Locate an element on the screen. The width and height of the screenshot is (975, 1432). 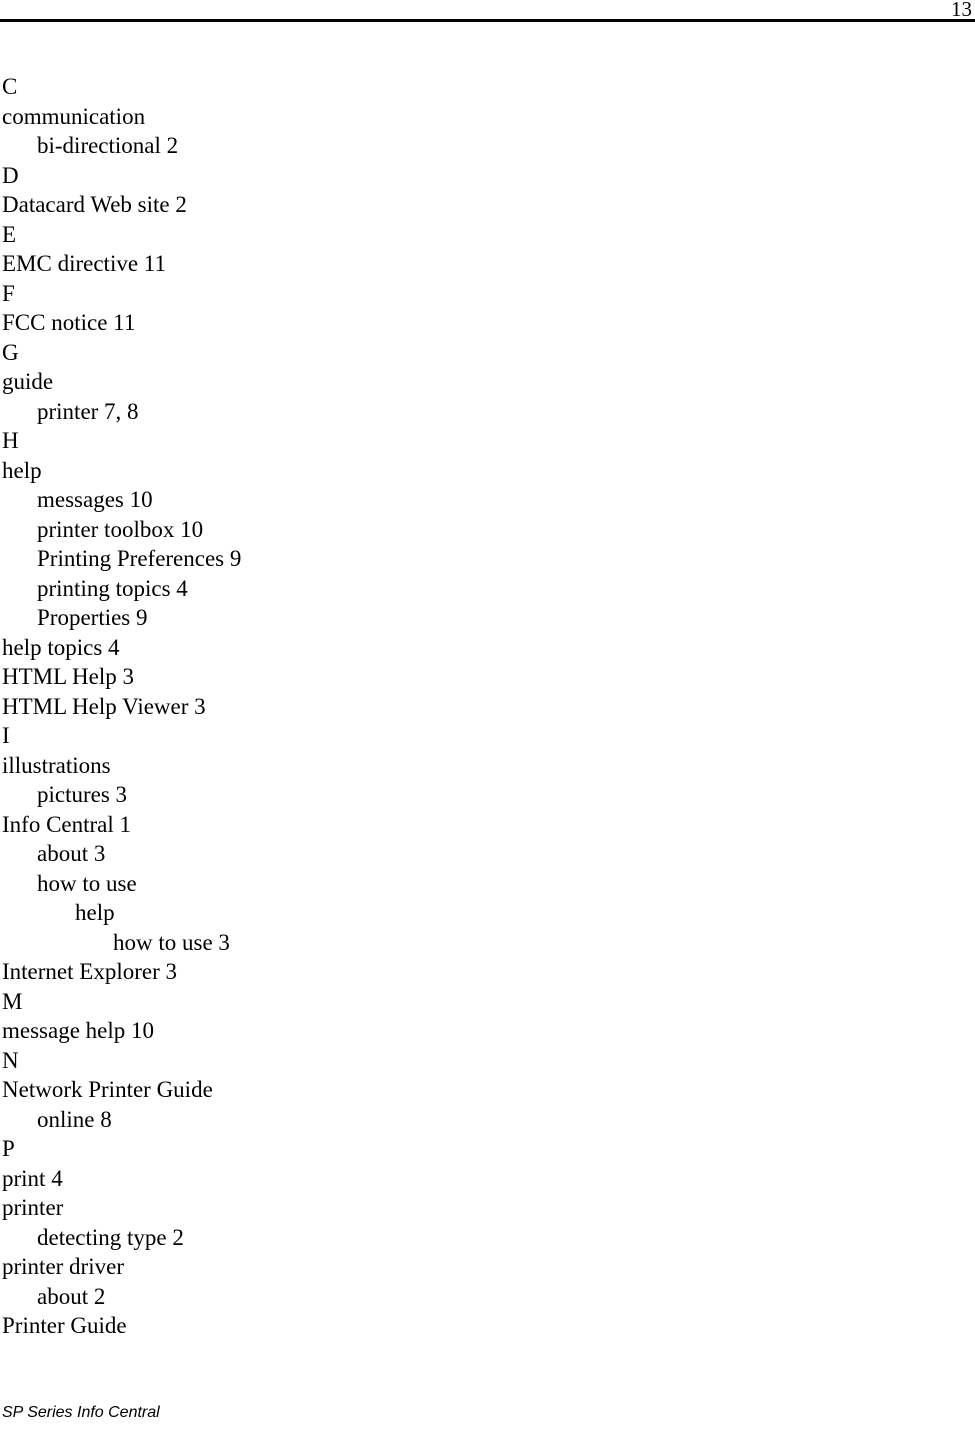
index-entry: message help 10 is located at coordinates (78, 1030).